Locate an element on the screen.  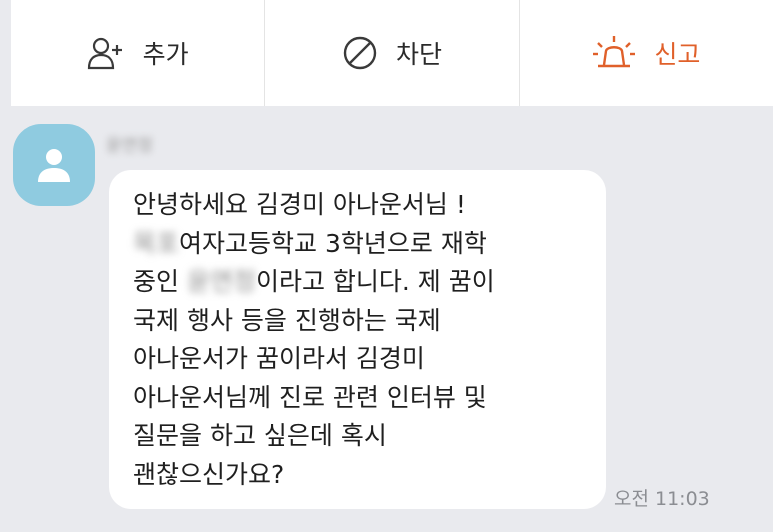
add-person-icon is located at coordinates (106, 53).